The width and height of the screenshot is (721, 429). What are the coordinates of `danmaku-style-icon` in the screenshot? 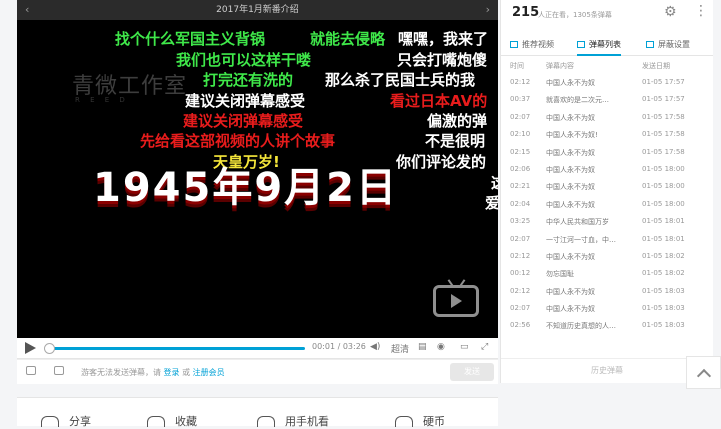 It's located at (31, 370).